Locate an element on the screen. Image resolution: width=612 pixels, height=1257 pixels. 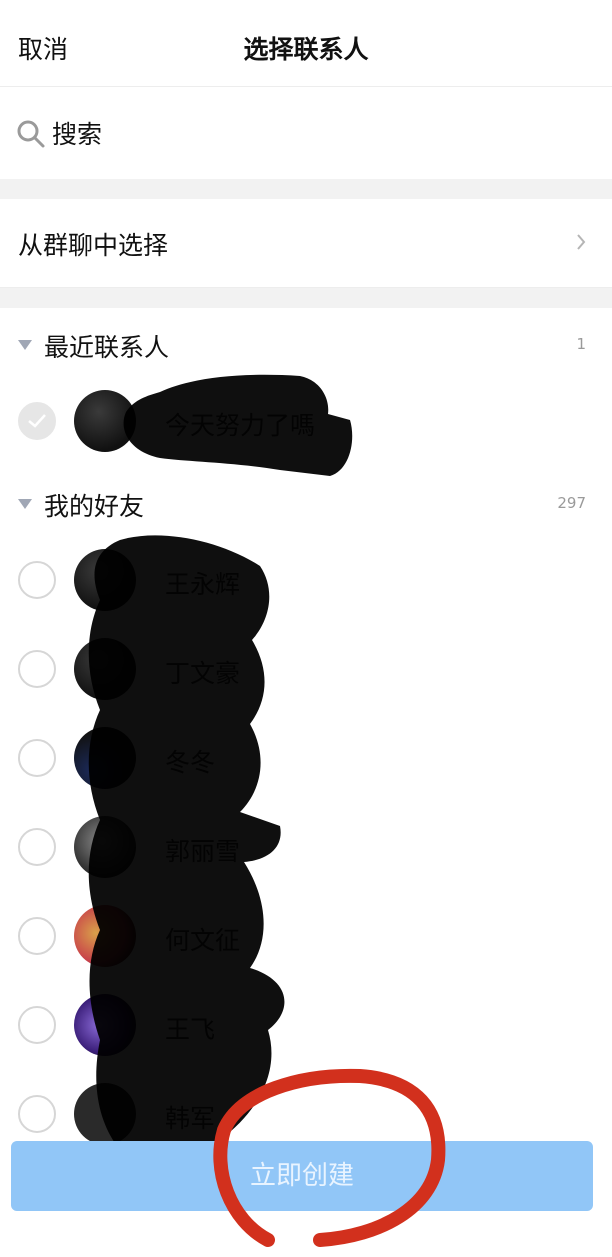
select-from-group-chat: 从群聊中选择 is located at coordinates (306, 243).